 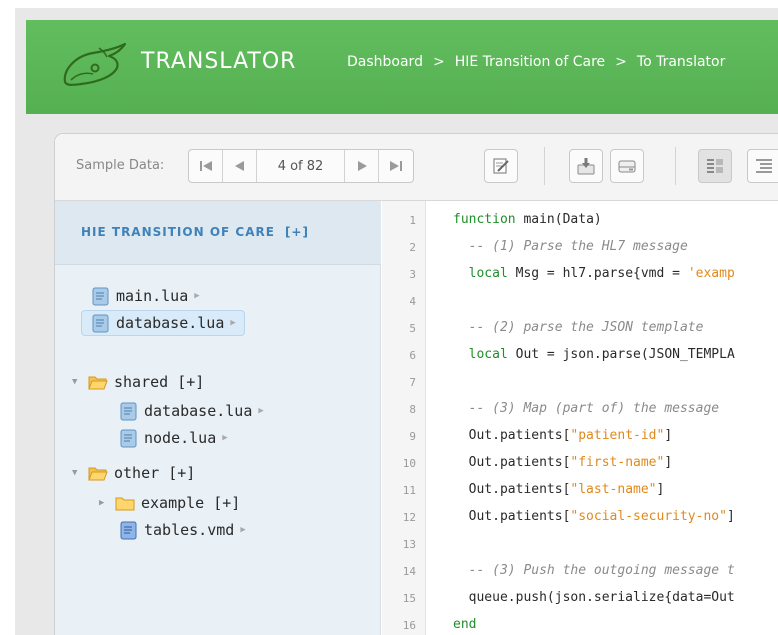 I want to click on outline-button, so click(x=762, y=166).